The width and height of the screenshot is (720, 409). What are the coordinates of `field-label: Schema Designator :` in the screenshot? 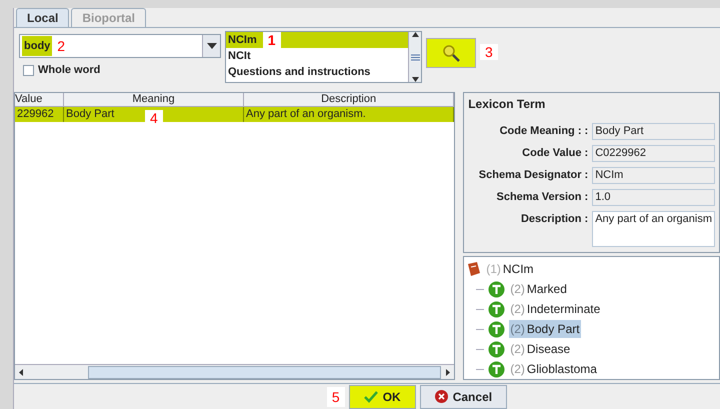 It's located at (533, 175).